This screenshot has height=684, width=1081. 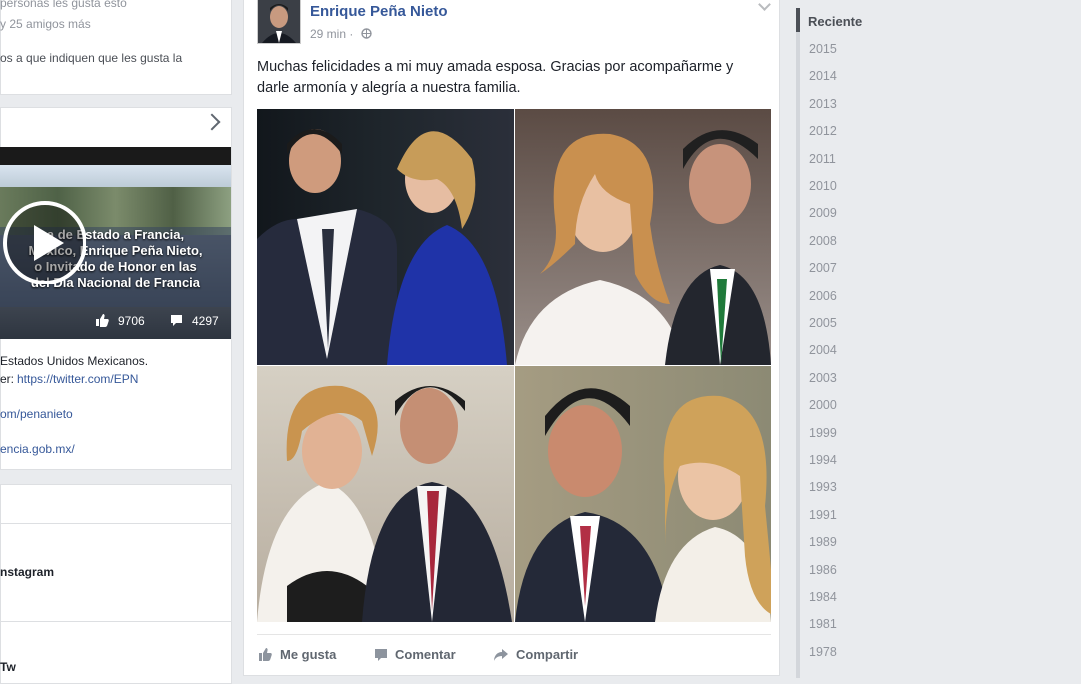 I want to click on facebook-link: om/penanieto, so click(x=36, y=414).